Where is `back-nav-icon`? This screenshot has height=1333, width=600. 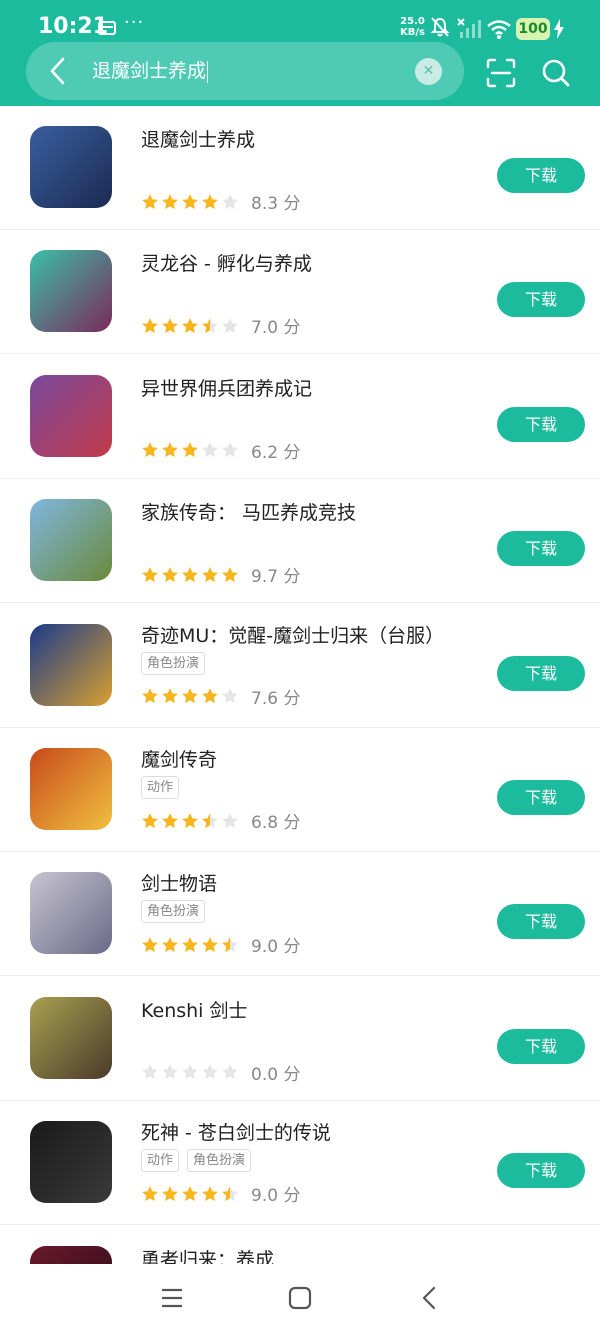 back-nav-icon is located at coordinates (429, 1298).